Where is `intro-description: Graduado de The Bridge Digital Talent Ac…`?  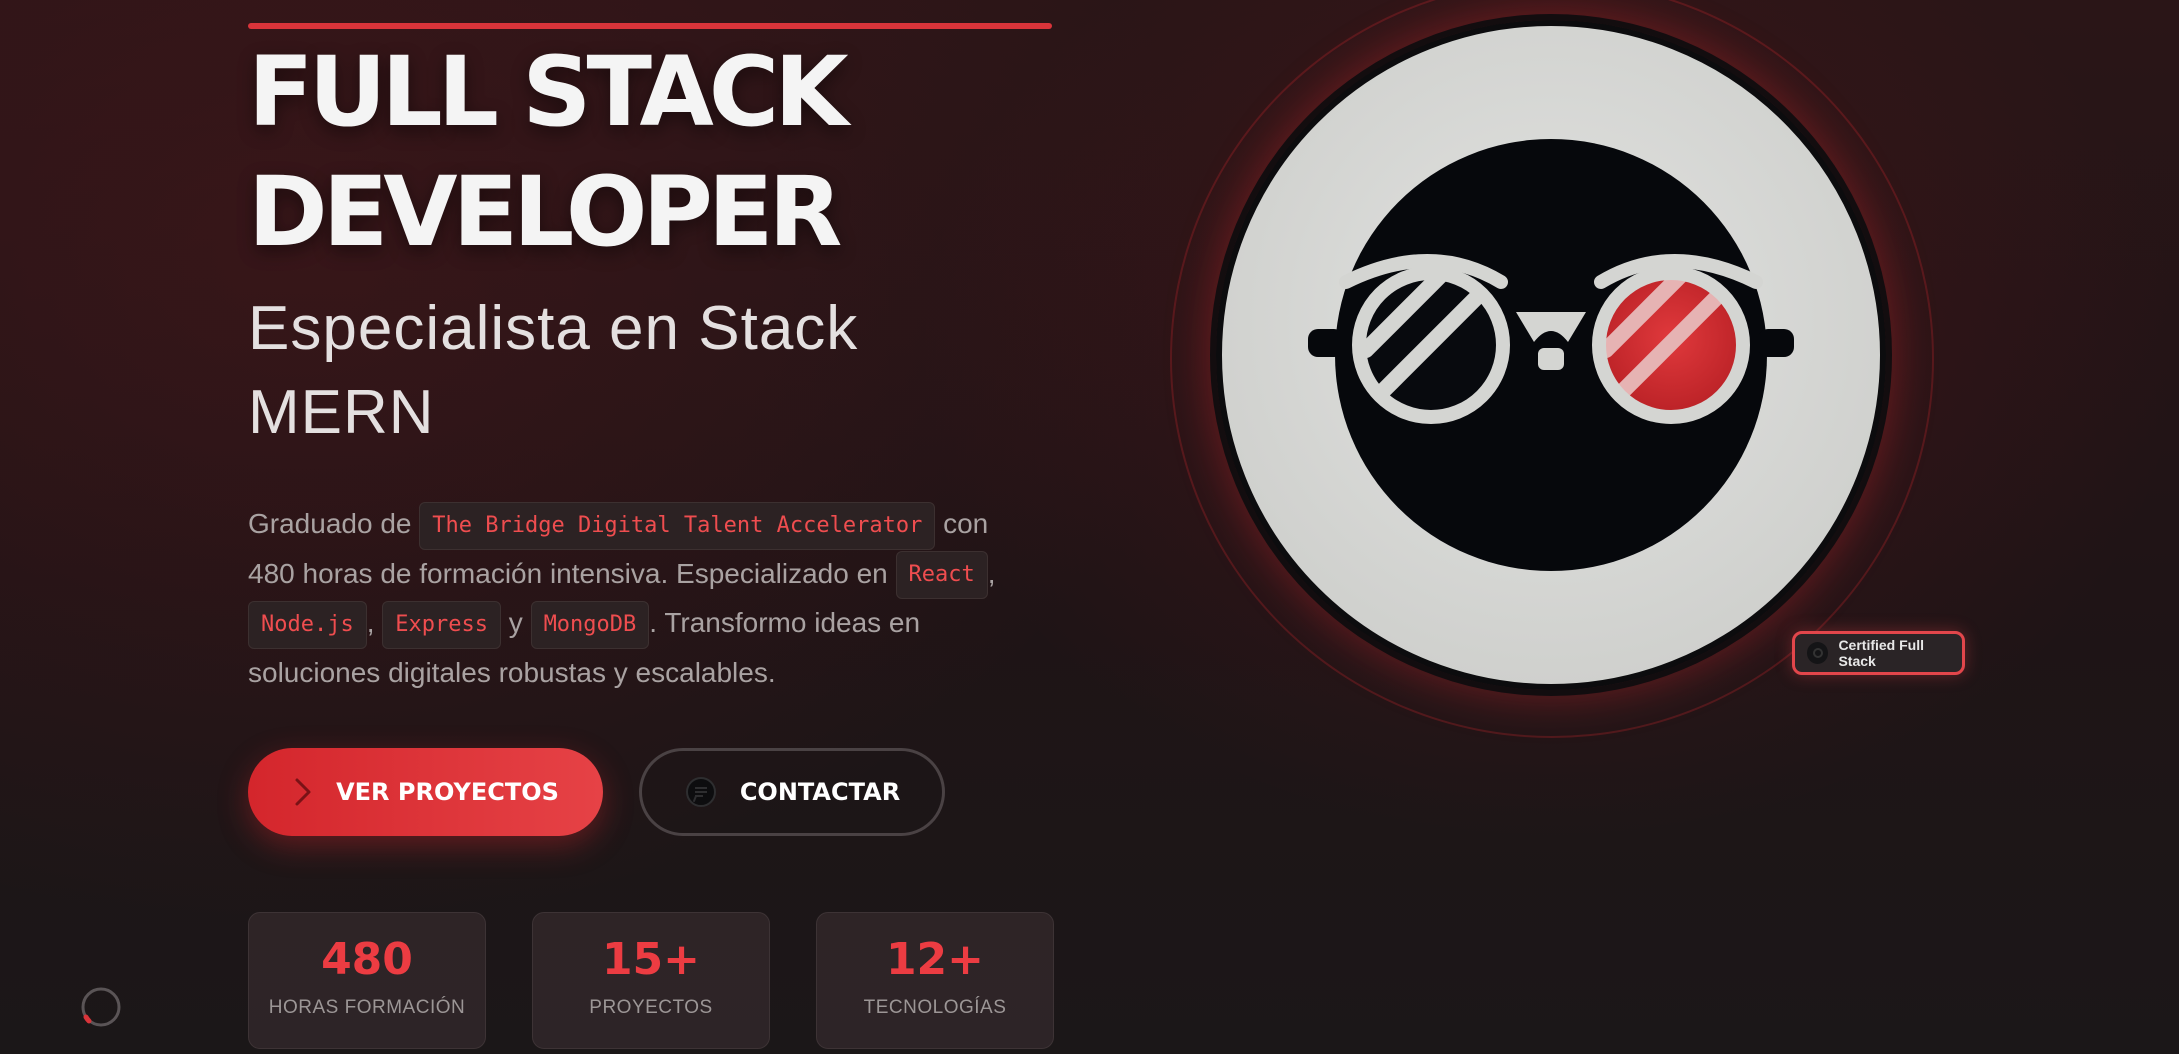
intro-description: Graduado de The Bridge Digital Talent Ac… is located at coordinates (628, 598).